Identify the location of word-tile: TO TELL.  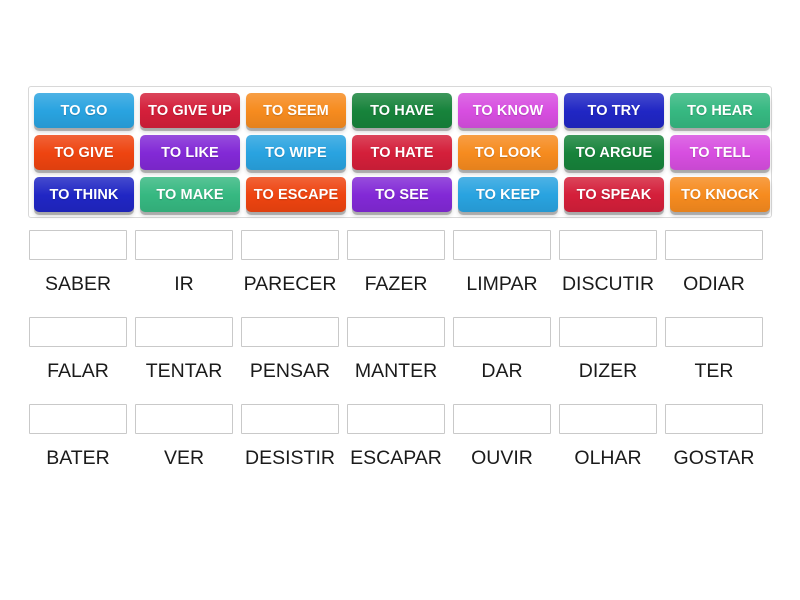
(720, 152).